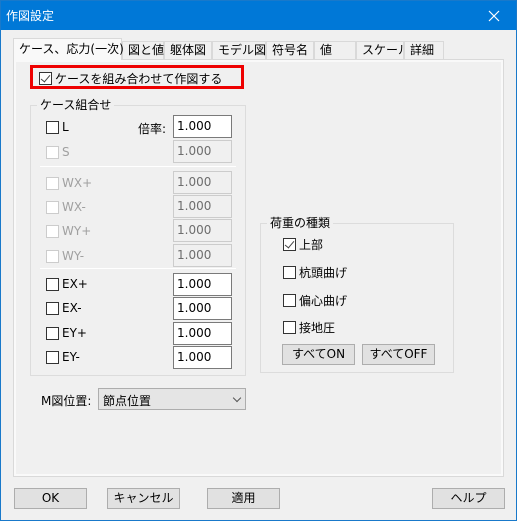 This screenshot has height=521, width=517. I want to click on load-checkbox-eccentric-bending: 偏心曲げ, so click(315, 300).